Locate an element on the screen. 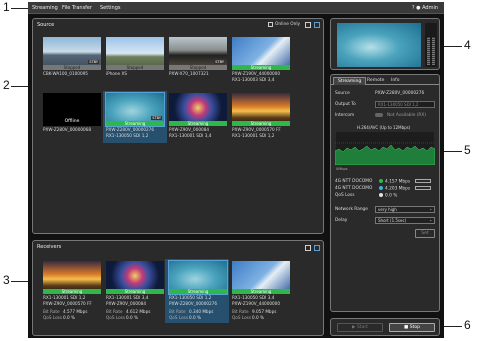 The width and height of the screenshot is (480, 341). source-thumb-3: STBY Stopped is located at coordinates (198, 53).